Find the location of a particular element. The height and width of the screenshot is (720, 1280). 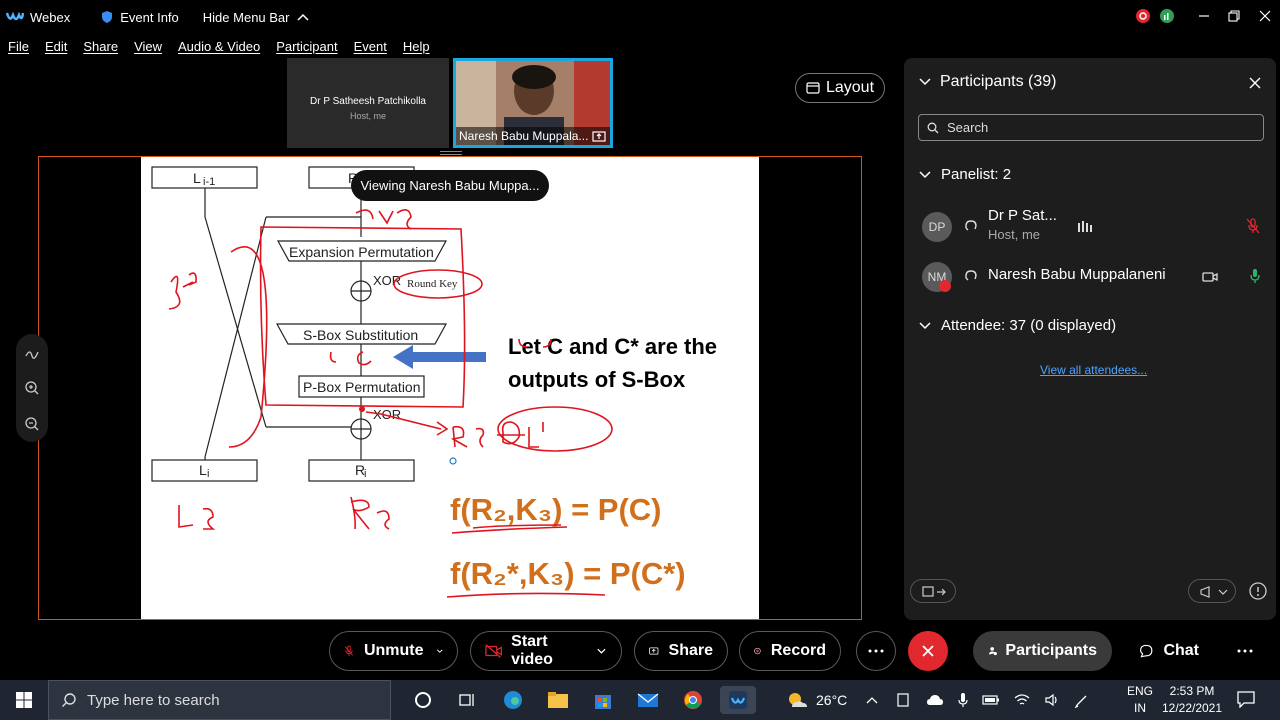

label-round-key: Round Key is located at coordinates (432, 284).